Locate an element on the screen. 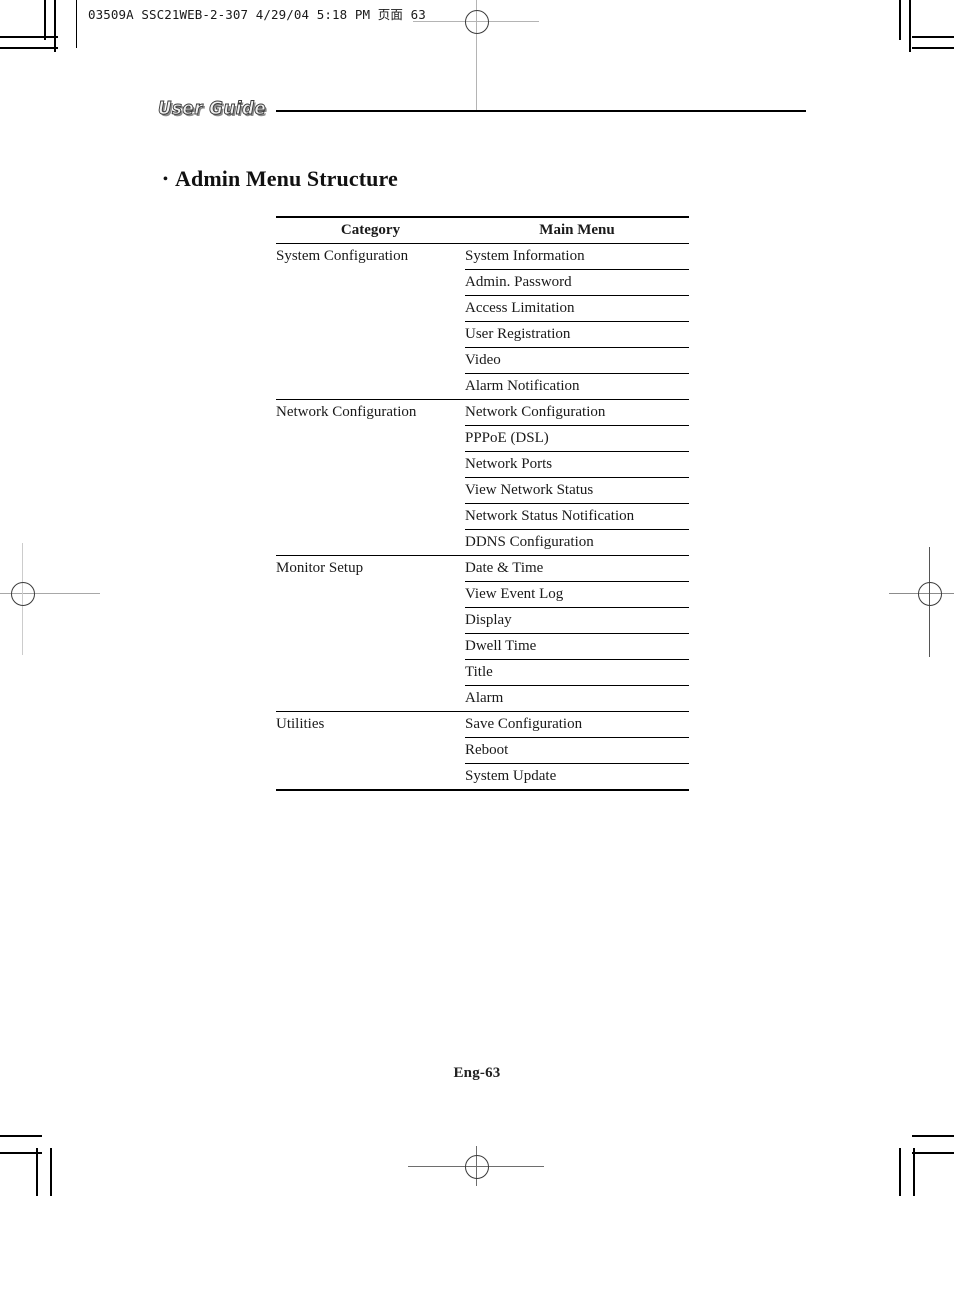  running-head-label: User Guide is located at coordinates (212, 109).